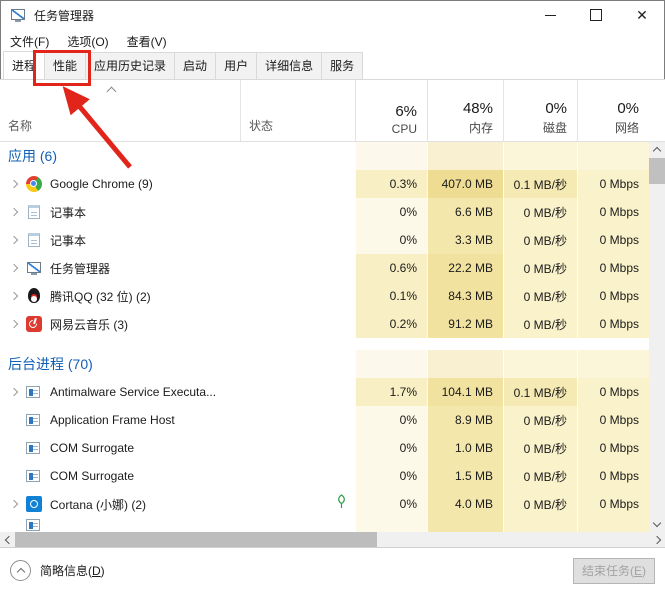 This screenshot has width=665, height=592. Describe the element at coordinates (324, 268) in the screenshot. I see `process-row: 任务管理器 0.6% 22.2 MB 0 MB/秒 0 Mbps` at that location.